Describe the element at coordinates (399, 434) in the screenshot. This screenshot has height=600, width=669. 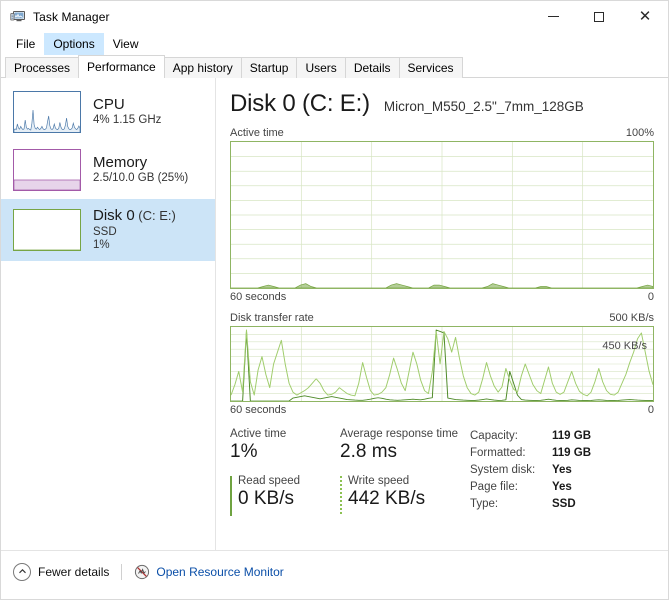
I see `stat-average-response-time-label: Average response time` at that location.